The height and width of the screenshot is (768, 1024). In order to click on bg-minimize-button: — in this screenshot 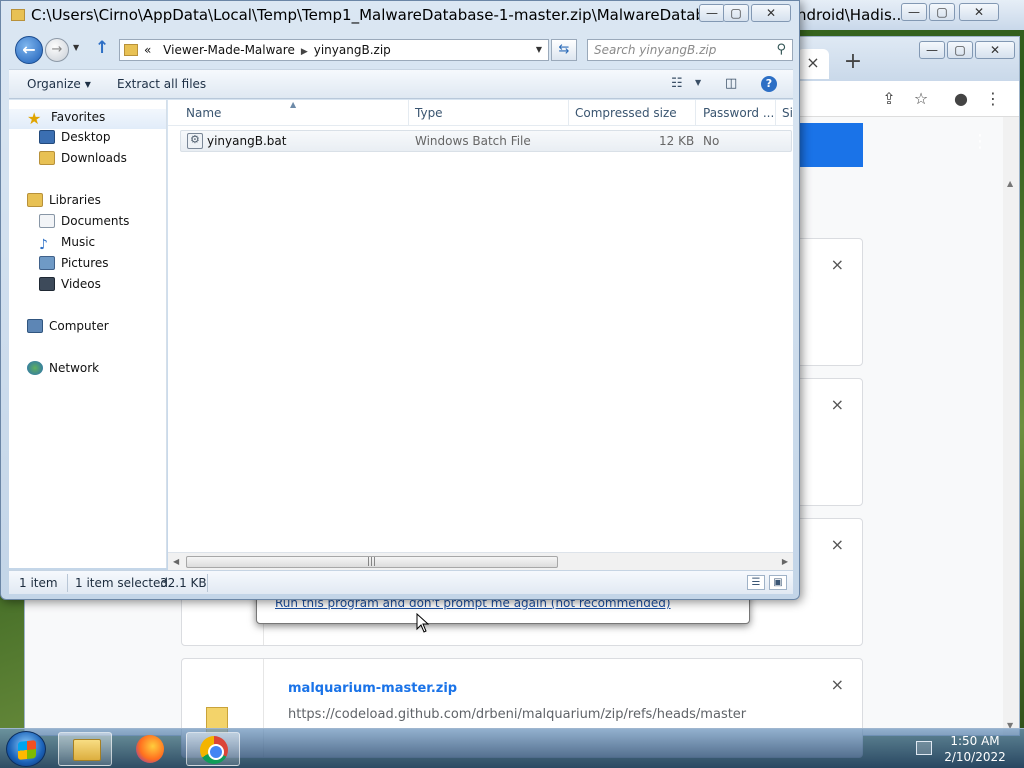, I will do `click(914, 12)`.